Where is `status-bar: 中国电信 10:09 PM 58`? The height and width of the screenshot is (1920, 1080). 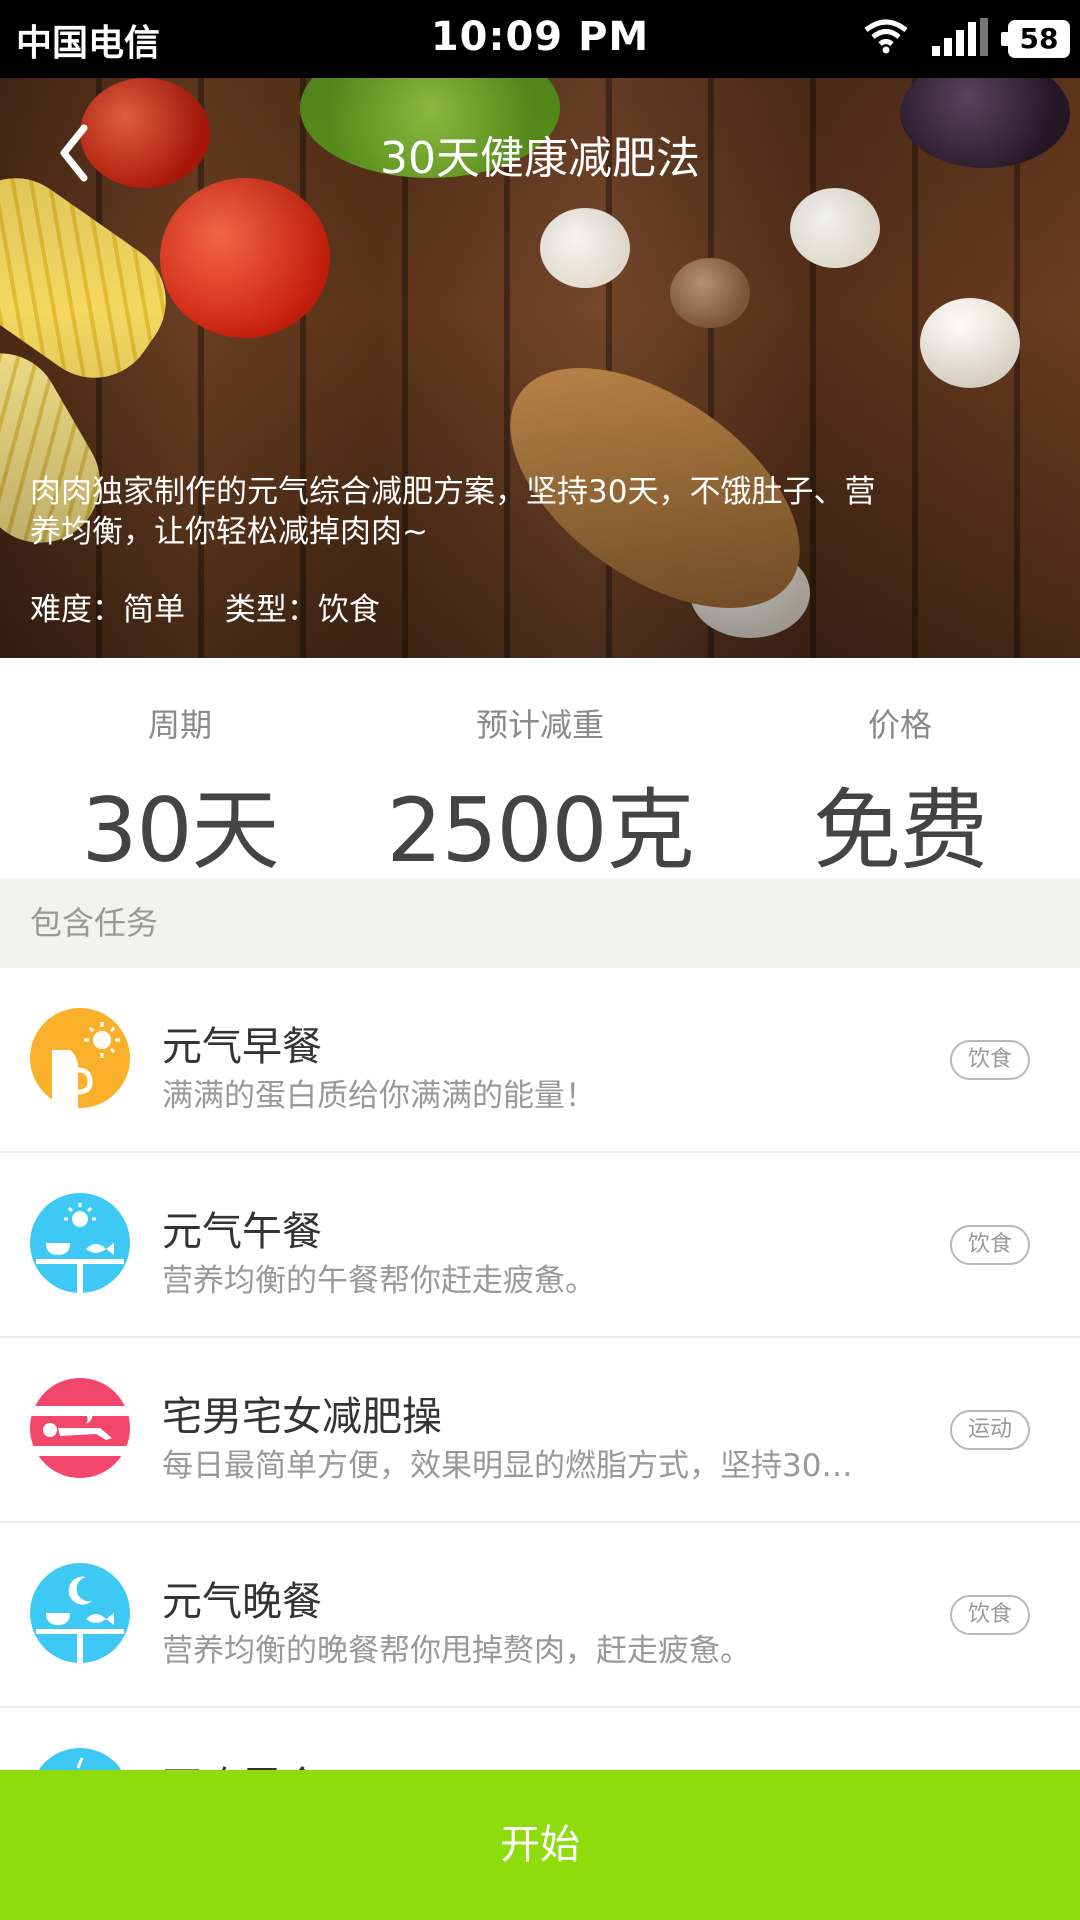 status-bar: 中国电信 10:09 PM 58 is located at coordinates (540, 39).